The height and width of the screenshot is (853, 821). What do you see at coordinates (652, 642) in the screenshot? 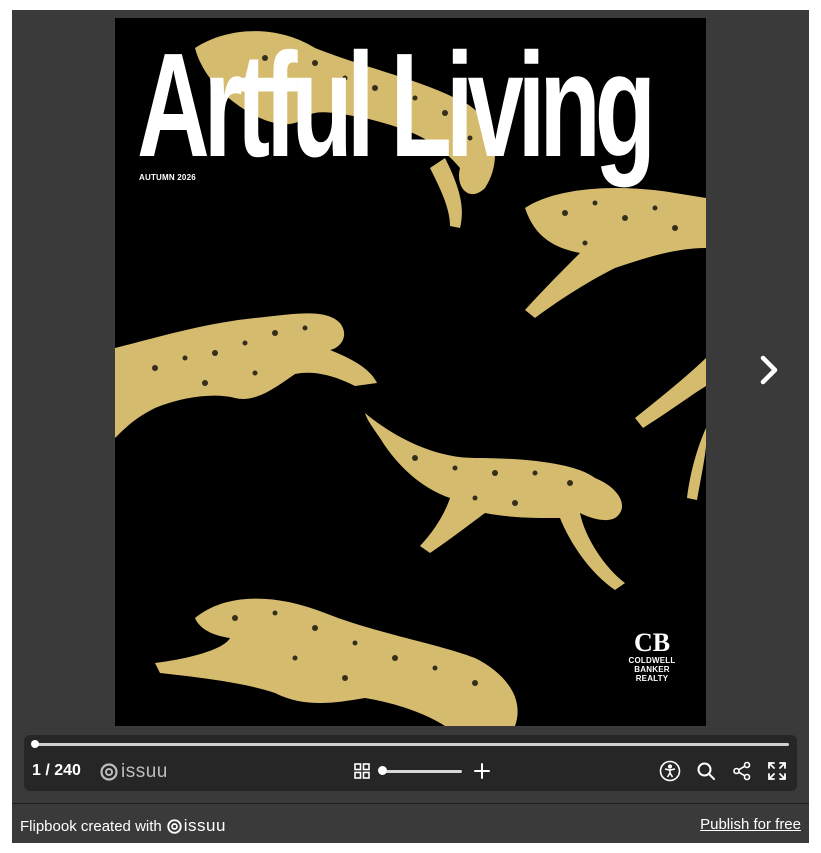
I see `cb-mark: CB` at bounding box center [652, 642].